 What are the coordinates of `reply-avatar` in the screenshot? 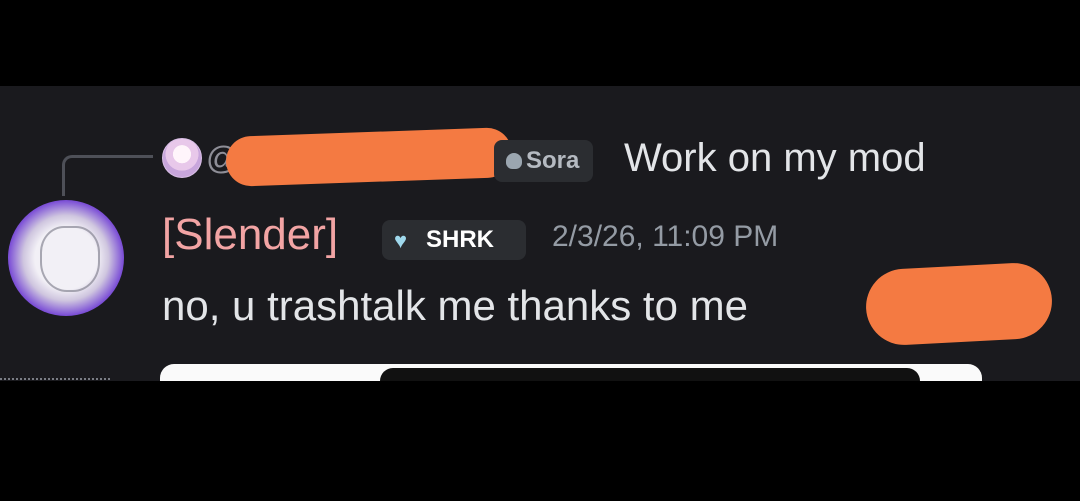 It's located at (182, 158).